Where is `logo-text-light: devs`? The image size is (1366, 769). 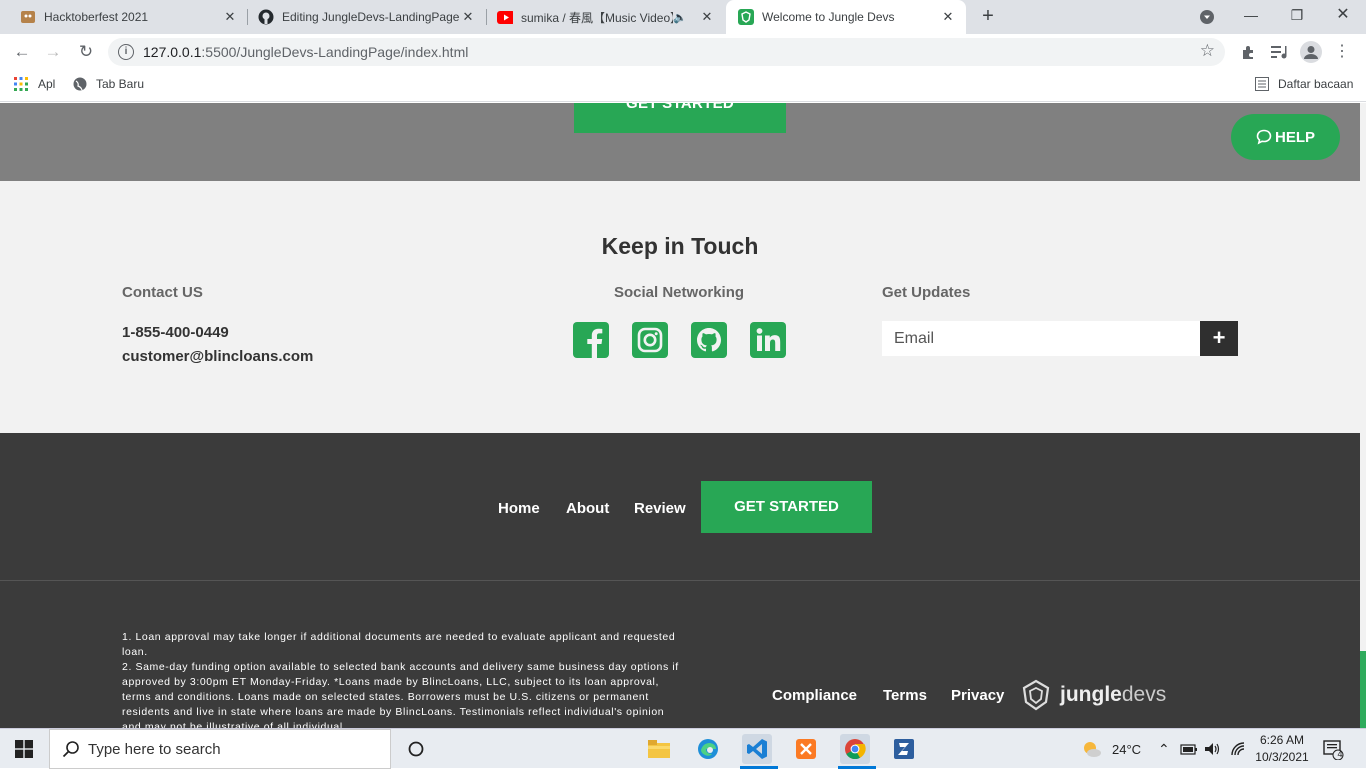
logo-text-light: devs is located at coordinates (1144, 694).